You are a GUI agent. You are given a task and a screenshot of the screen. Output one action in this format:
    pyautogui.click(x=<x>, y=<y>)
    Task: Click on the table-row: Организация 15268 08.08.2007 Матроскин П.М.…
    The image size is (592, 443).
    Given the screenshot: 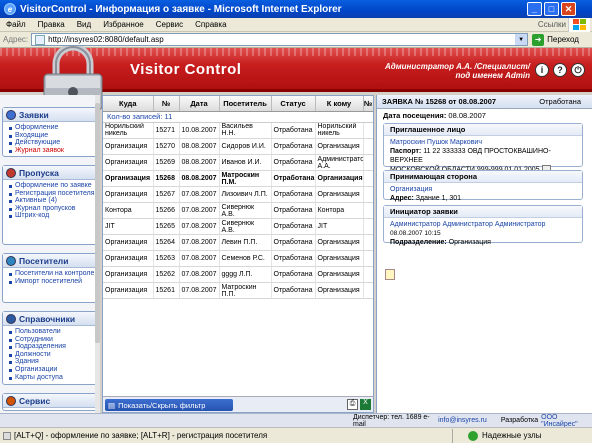 What is the action you would take?
    pyautogui.click(x=238, y=178)
    